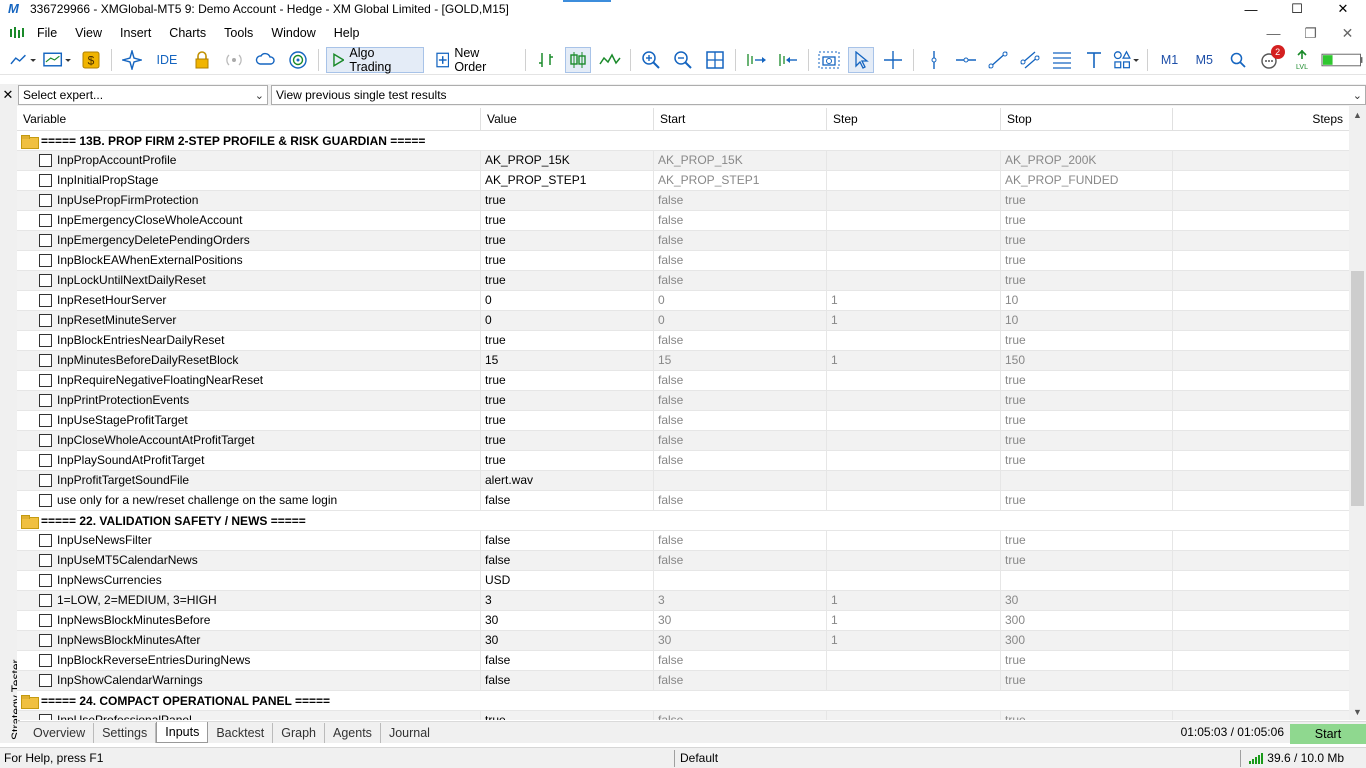 Image resolution: width=1366 pixels, height=768 pixels. I want to click on table-row: InpResetMinuteServer 0 0 1 10, so click(683, 321).